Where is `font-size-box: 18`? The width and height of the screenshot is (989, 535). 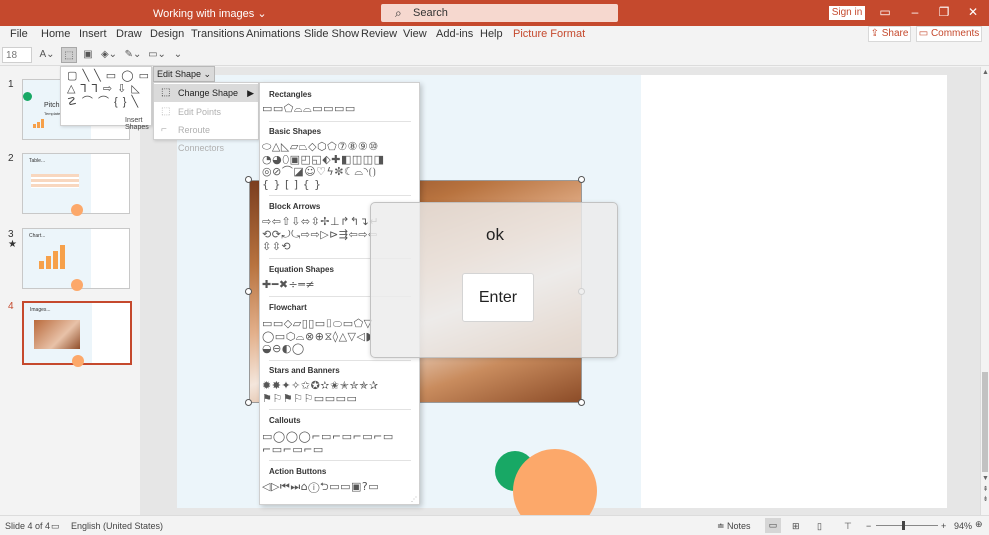
font-size-box: 18 is located at coordinates (17, 55).